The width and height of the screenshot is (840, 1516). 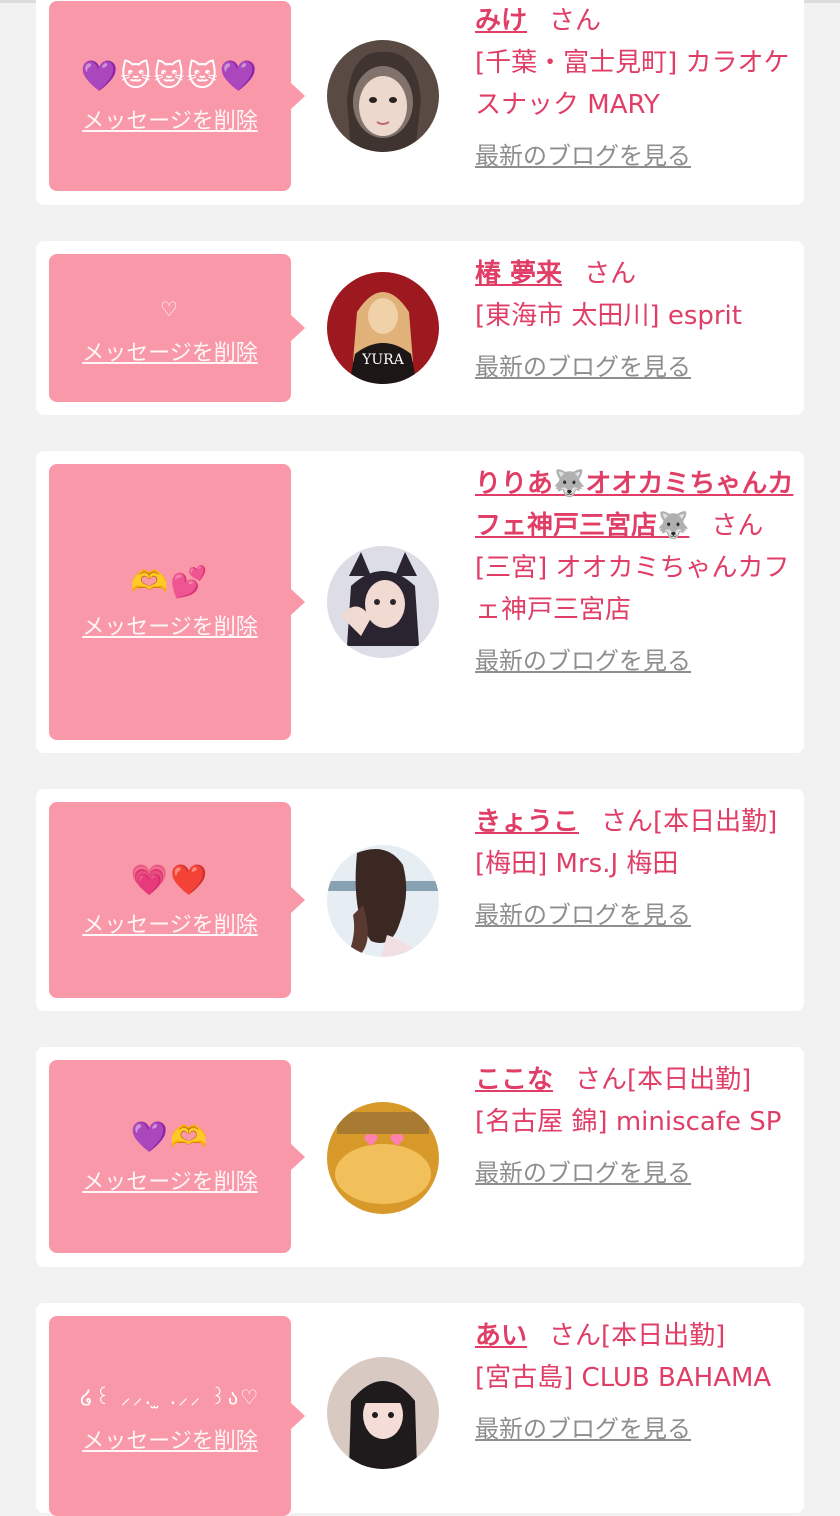 I want to click on message-bubble: ໒꒰ ⸝⸝. ̫ .⸝⸝ ꒱ა♡ メッセージを削除, so click(x=177, y=1416).